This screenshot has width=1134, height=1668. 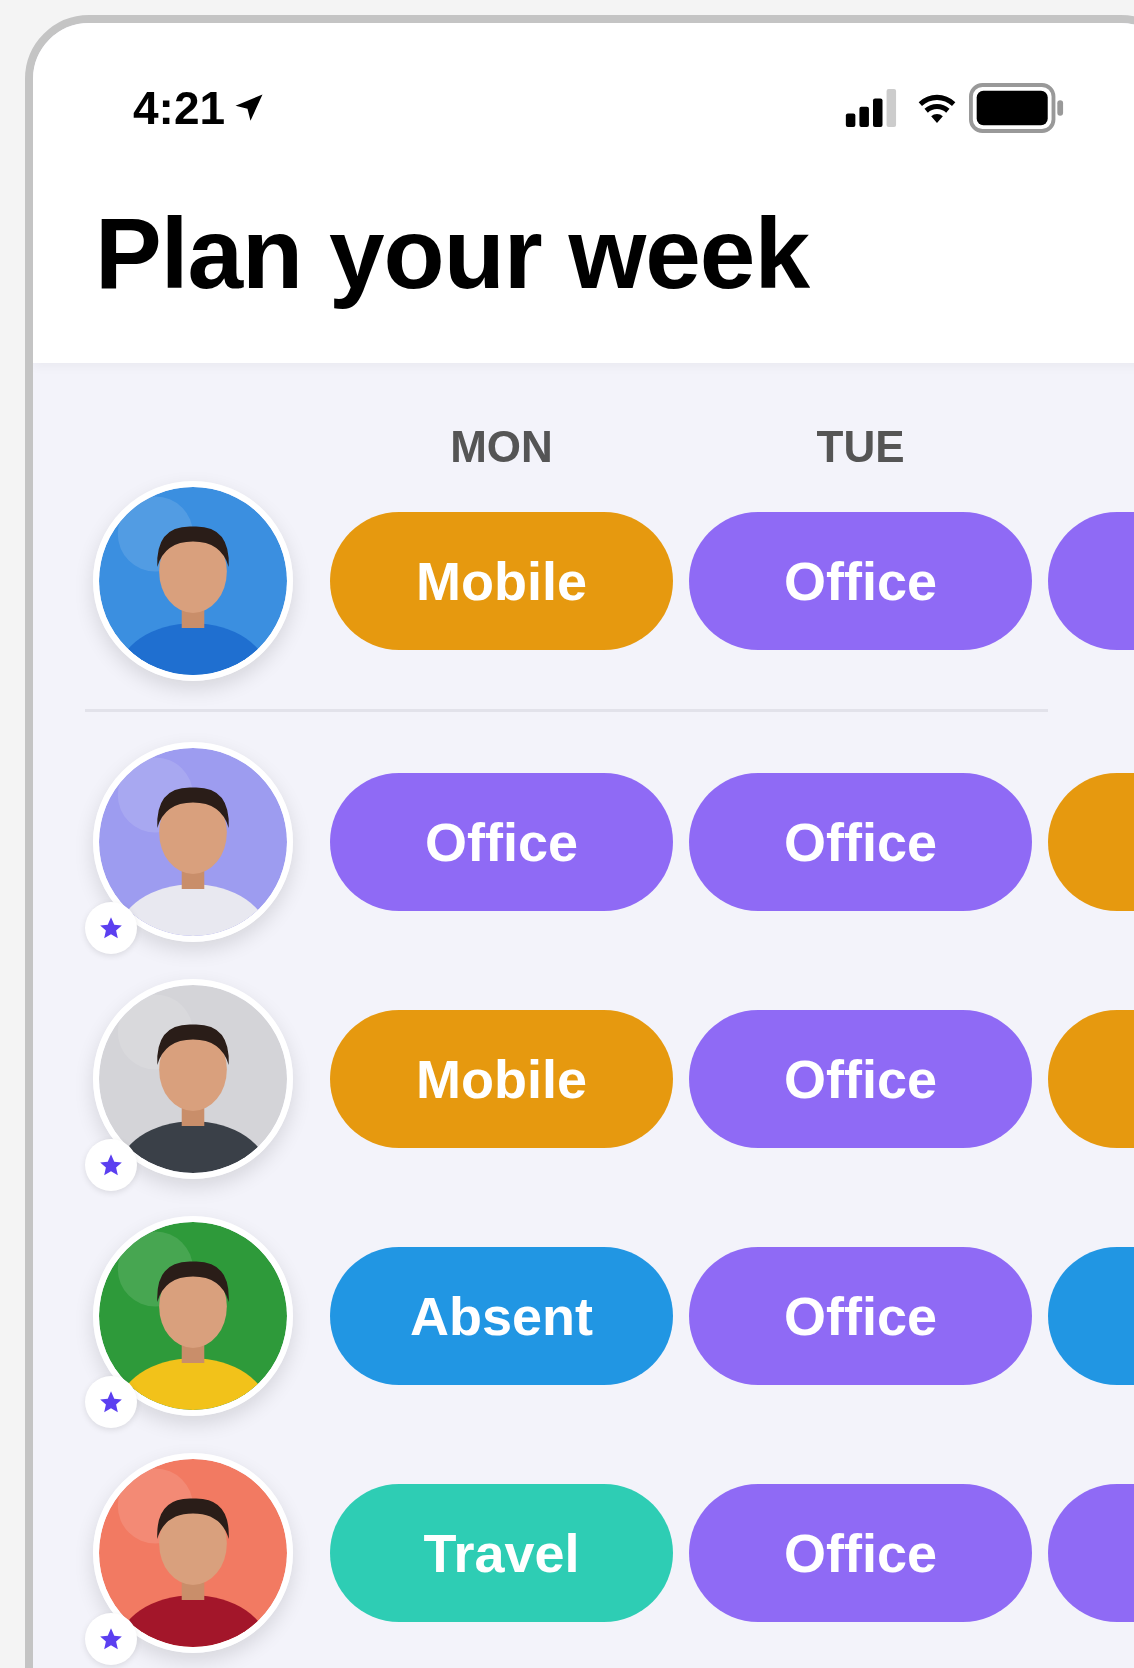 I want to click on status-time: 4:21, so click(x=179, y=108).